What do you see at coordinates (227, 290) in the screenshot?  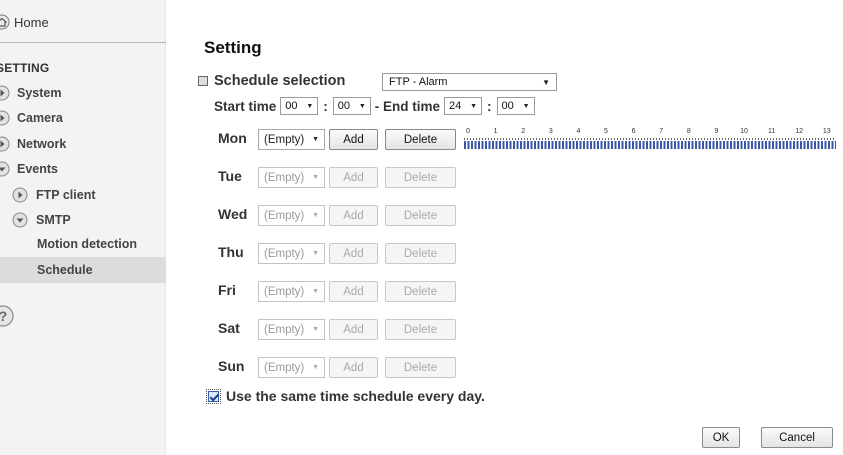 I see `day-label-fri: Fri` at bounding box center [227, 290].